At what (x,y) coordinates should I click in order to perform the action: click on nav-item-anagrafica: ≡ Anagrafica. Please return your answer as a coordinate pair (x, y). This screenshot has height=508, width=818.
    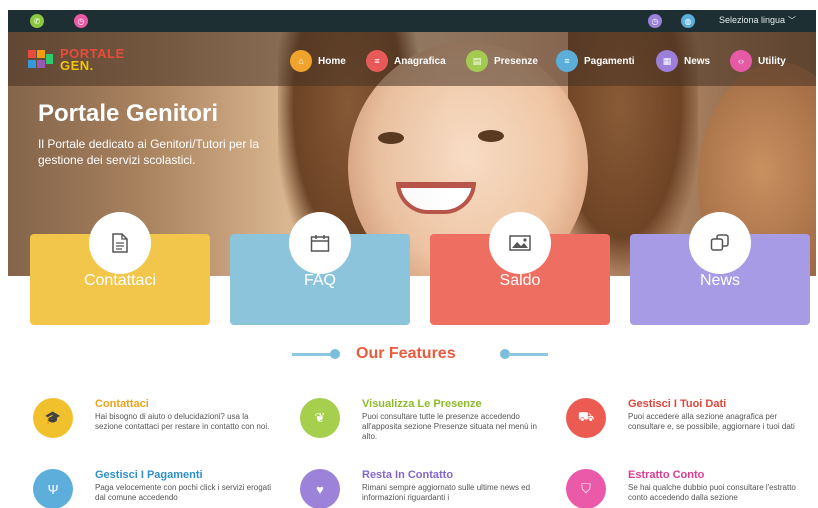
    Looking at the image, I should click on (406, 61).